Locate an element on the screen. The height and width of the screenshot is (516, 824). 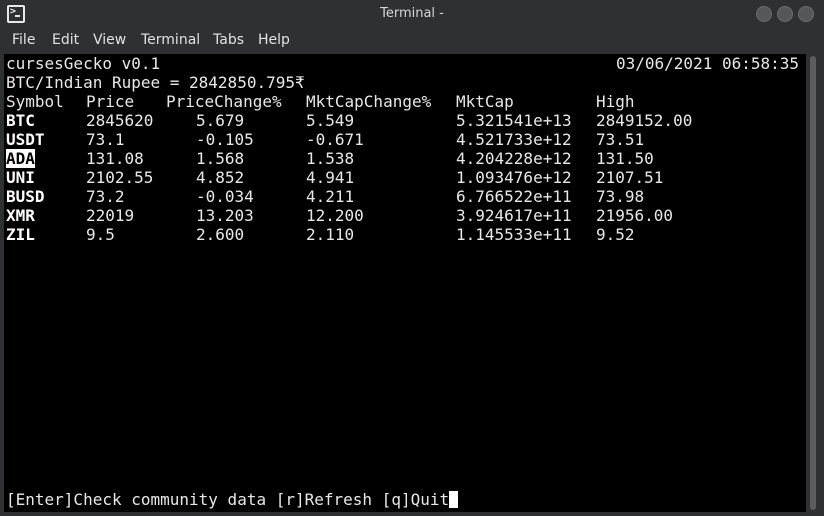
col-pricechange: PriceChange% is located at coordinates (224, 101).